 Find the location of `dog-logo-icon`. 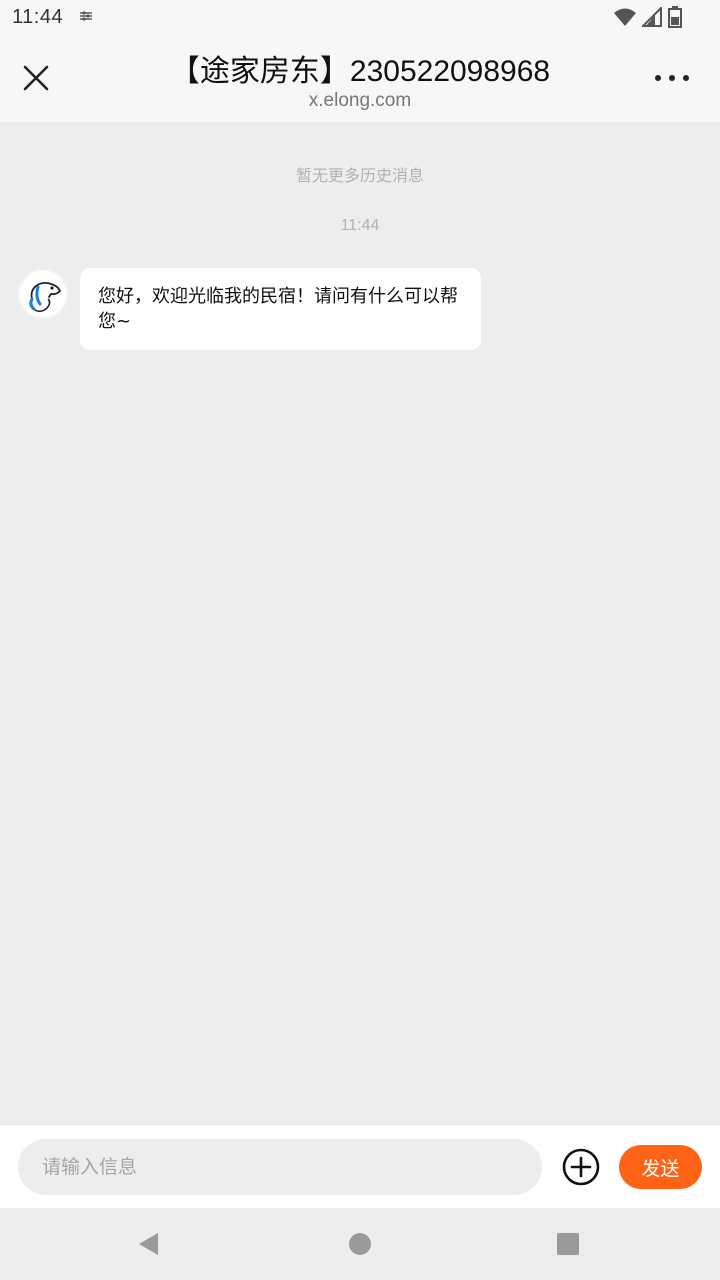

dog-logo-icon is located at coordinates (43, 294).